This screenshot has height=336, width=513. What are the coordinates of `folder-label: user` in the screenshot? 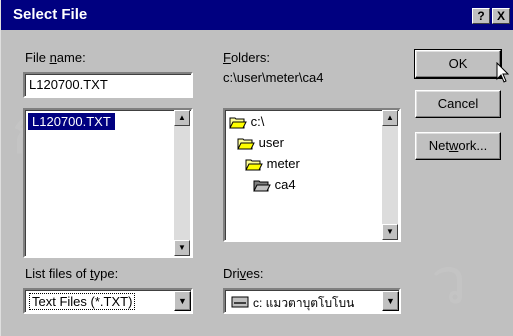 It's located at (271, 142).